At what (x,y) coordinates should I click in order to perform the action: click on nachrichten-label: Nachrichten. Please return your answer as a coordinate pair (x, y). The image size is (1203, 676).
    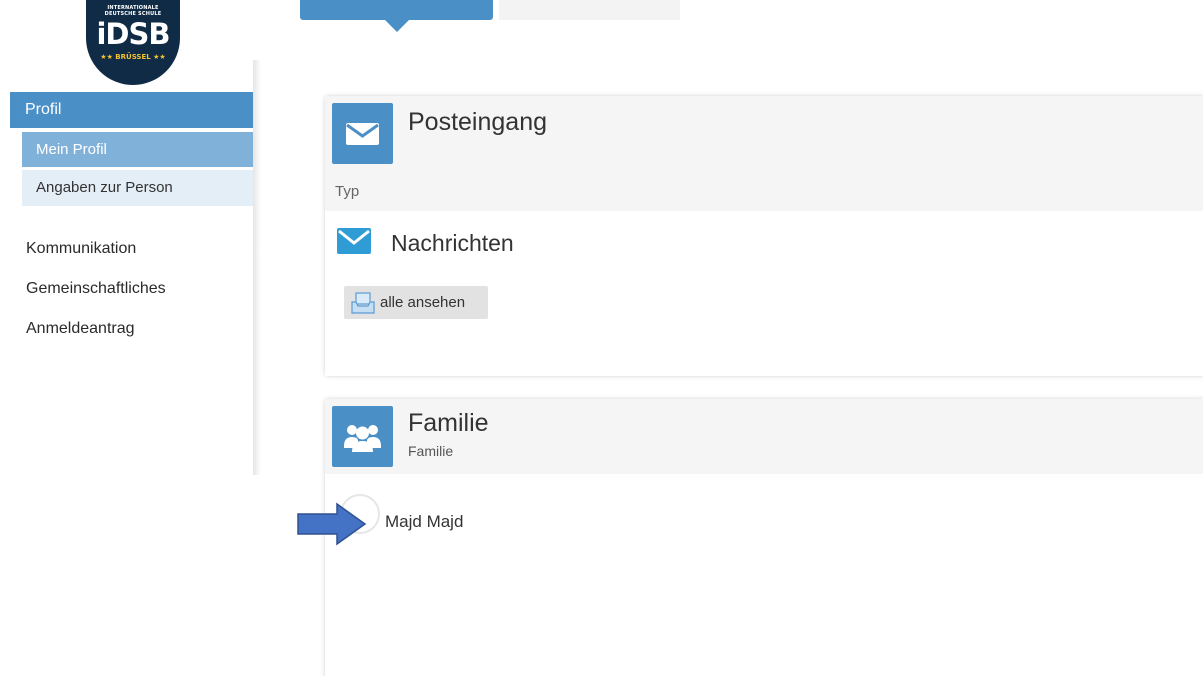
    Looking at the image, I should click on (452, 243).